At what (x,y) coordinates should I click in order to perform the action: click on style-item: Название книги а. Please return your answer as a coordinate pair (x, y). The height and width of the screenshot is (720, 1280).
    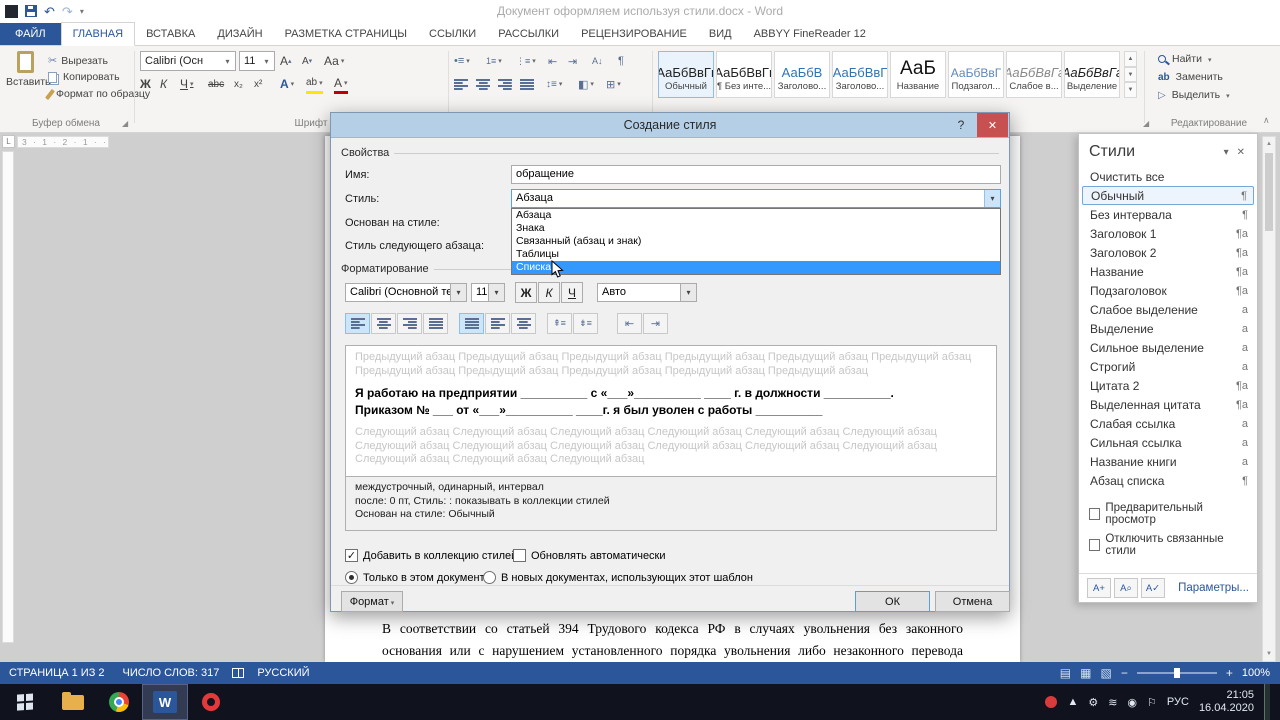
    Looking at the image, I should click on (1168, 461).